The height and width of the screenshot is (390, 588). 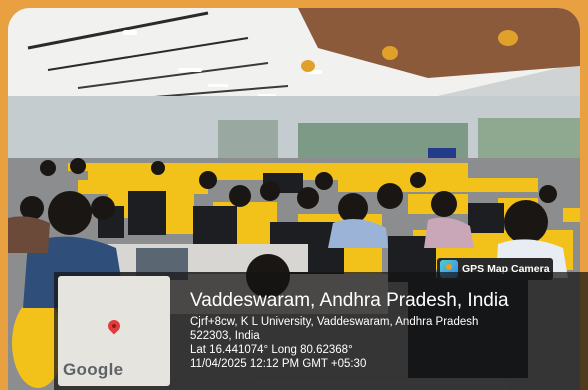 What do you see at coordinates (93, 369) in the screenshot?
I see `google-logo: Google` at bounding box center [93, 369].